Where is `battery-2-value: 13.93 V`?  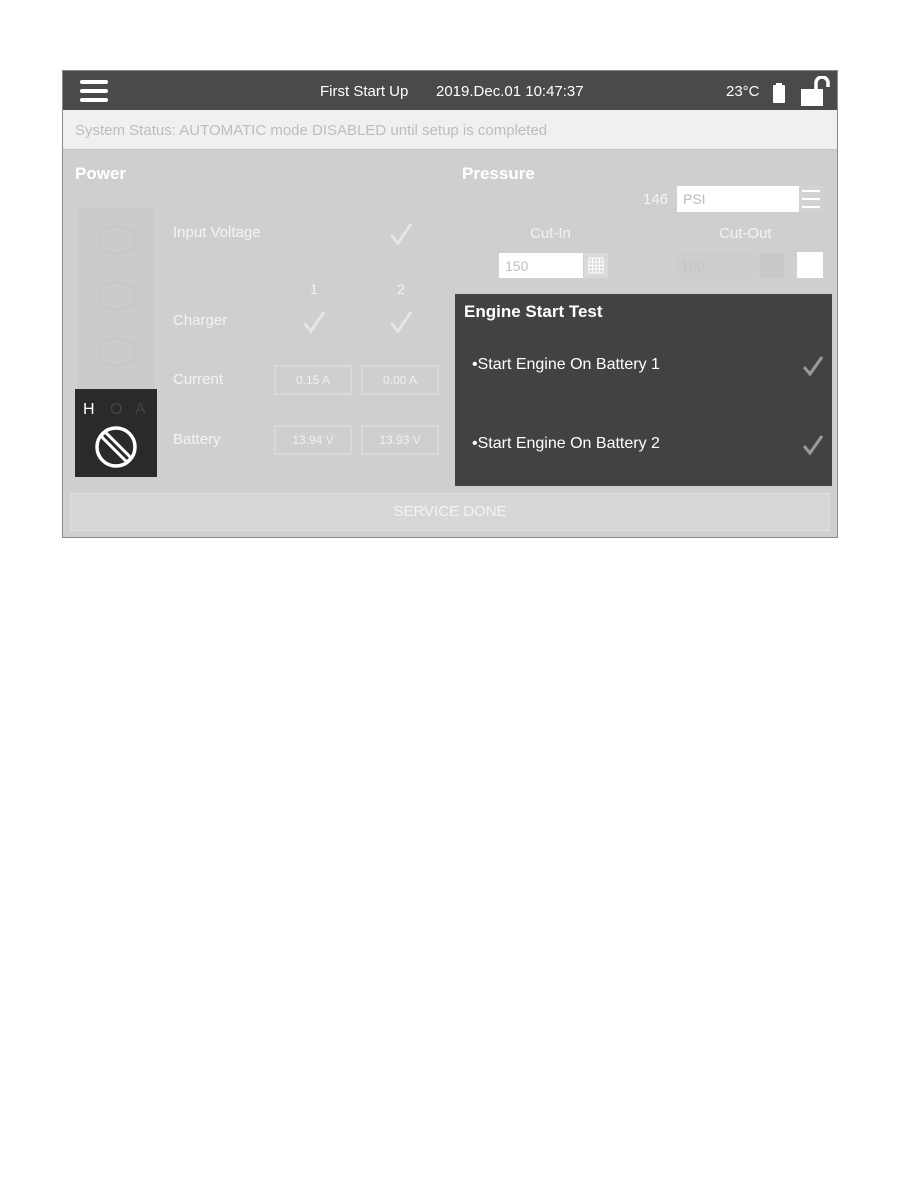
battery-2-value: 13.93 V is located at coordinates (400, 440).